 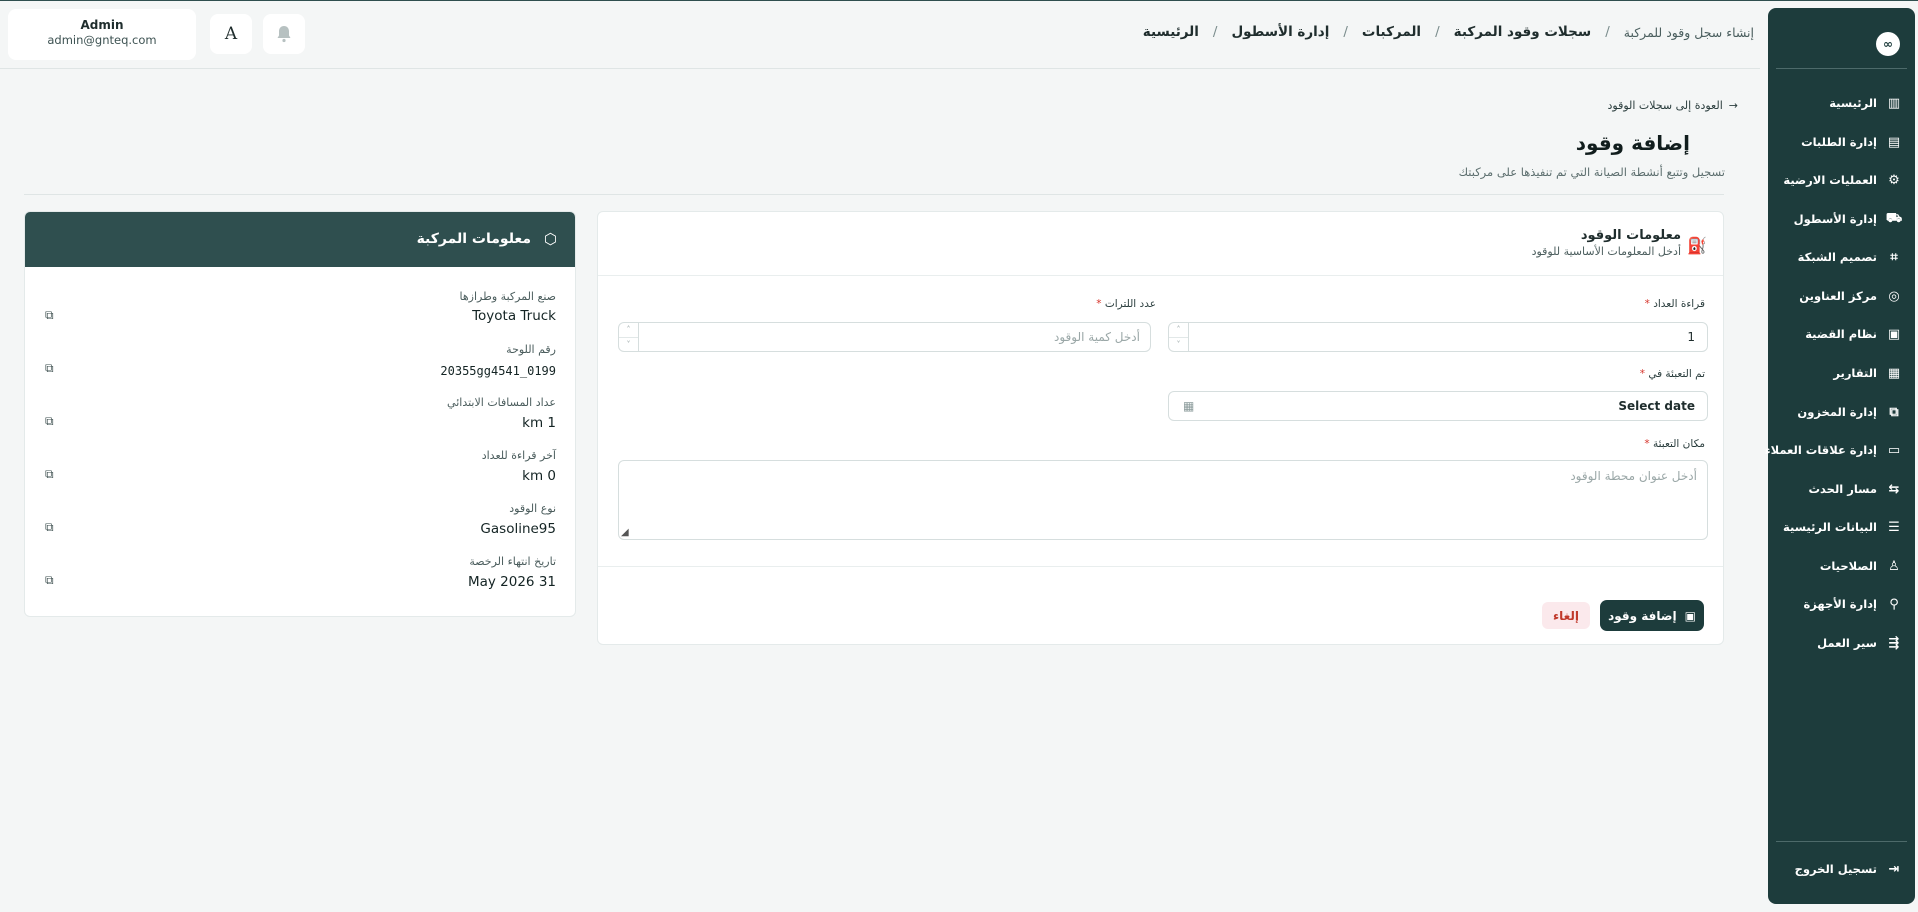 I want to click on last-odometer-label: آخر قراءة للعداد, so click(x=518, y=455).